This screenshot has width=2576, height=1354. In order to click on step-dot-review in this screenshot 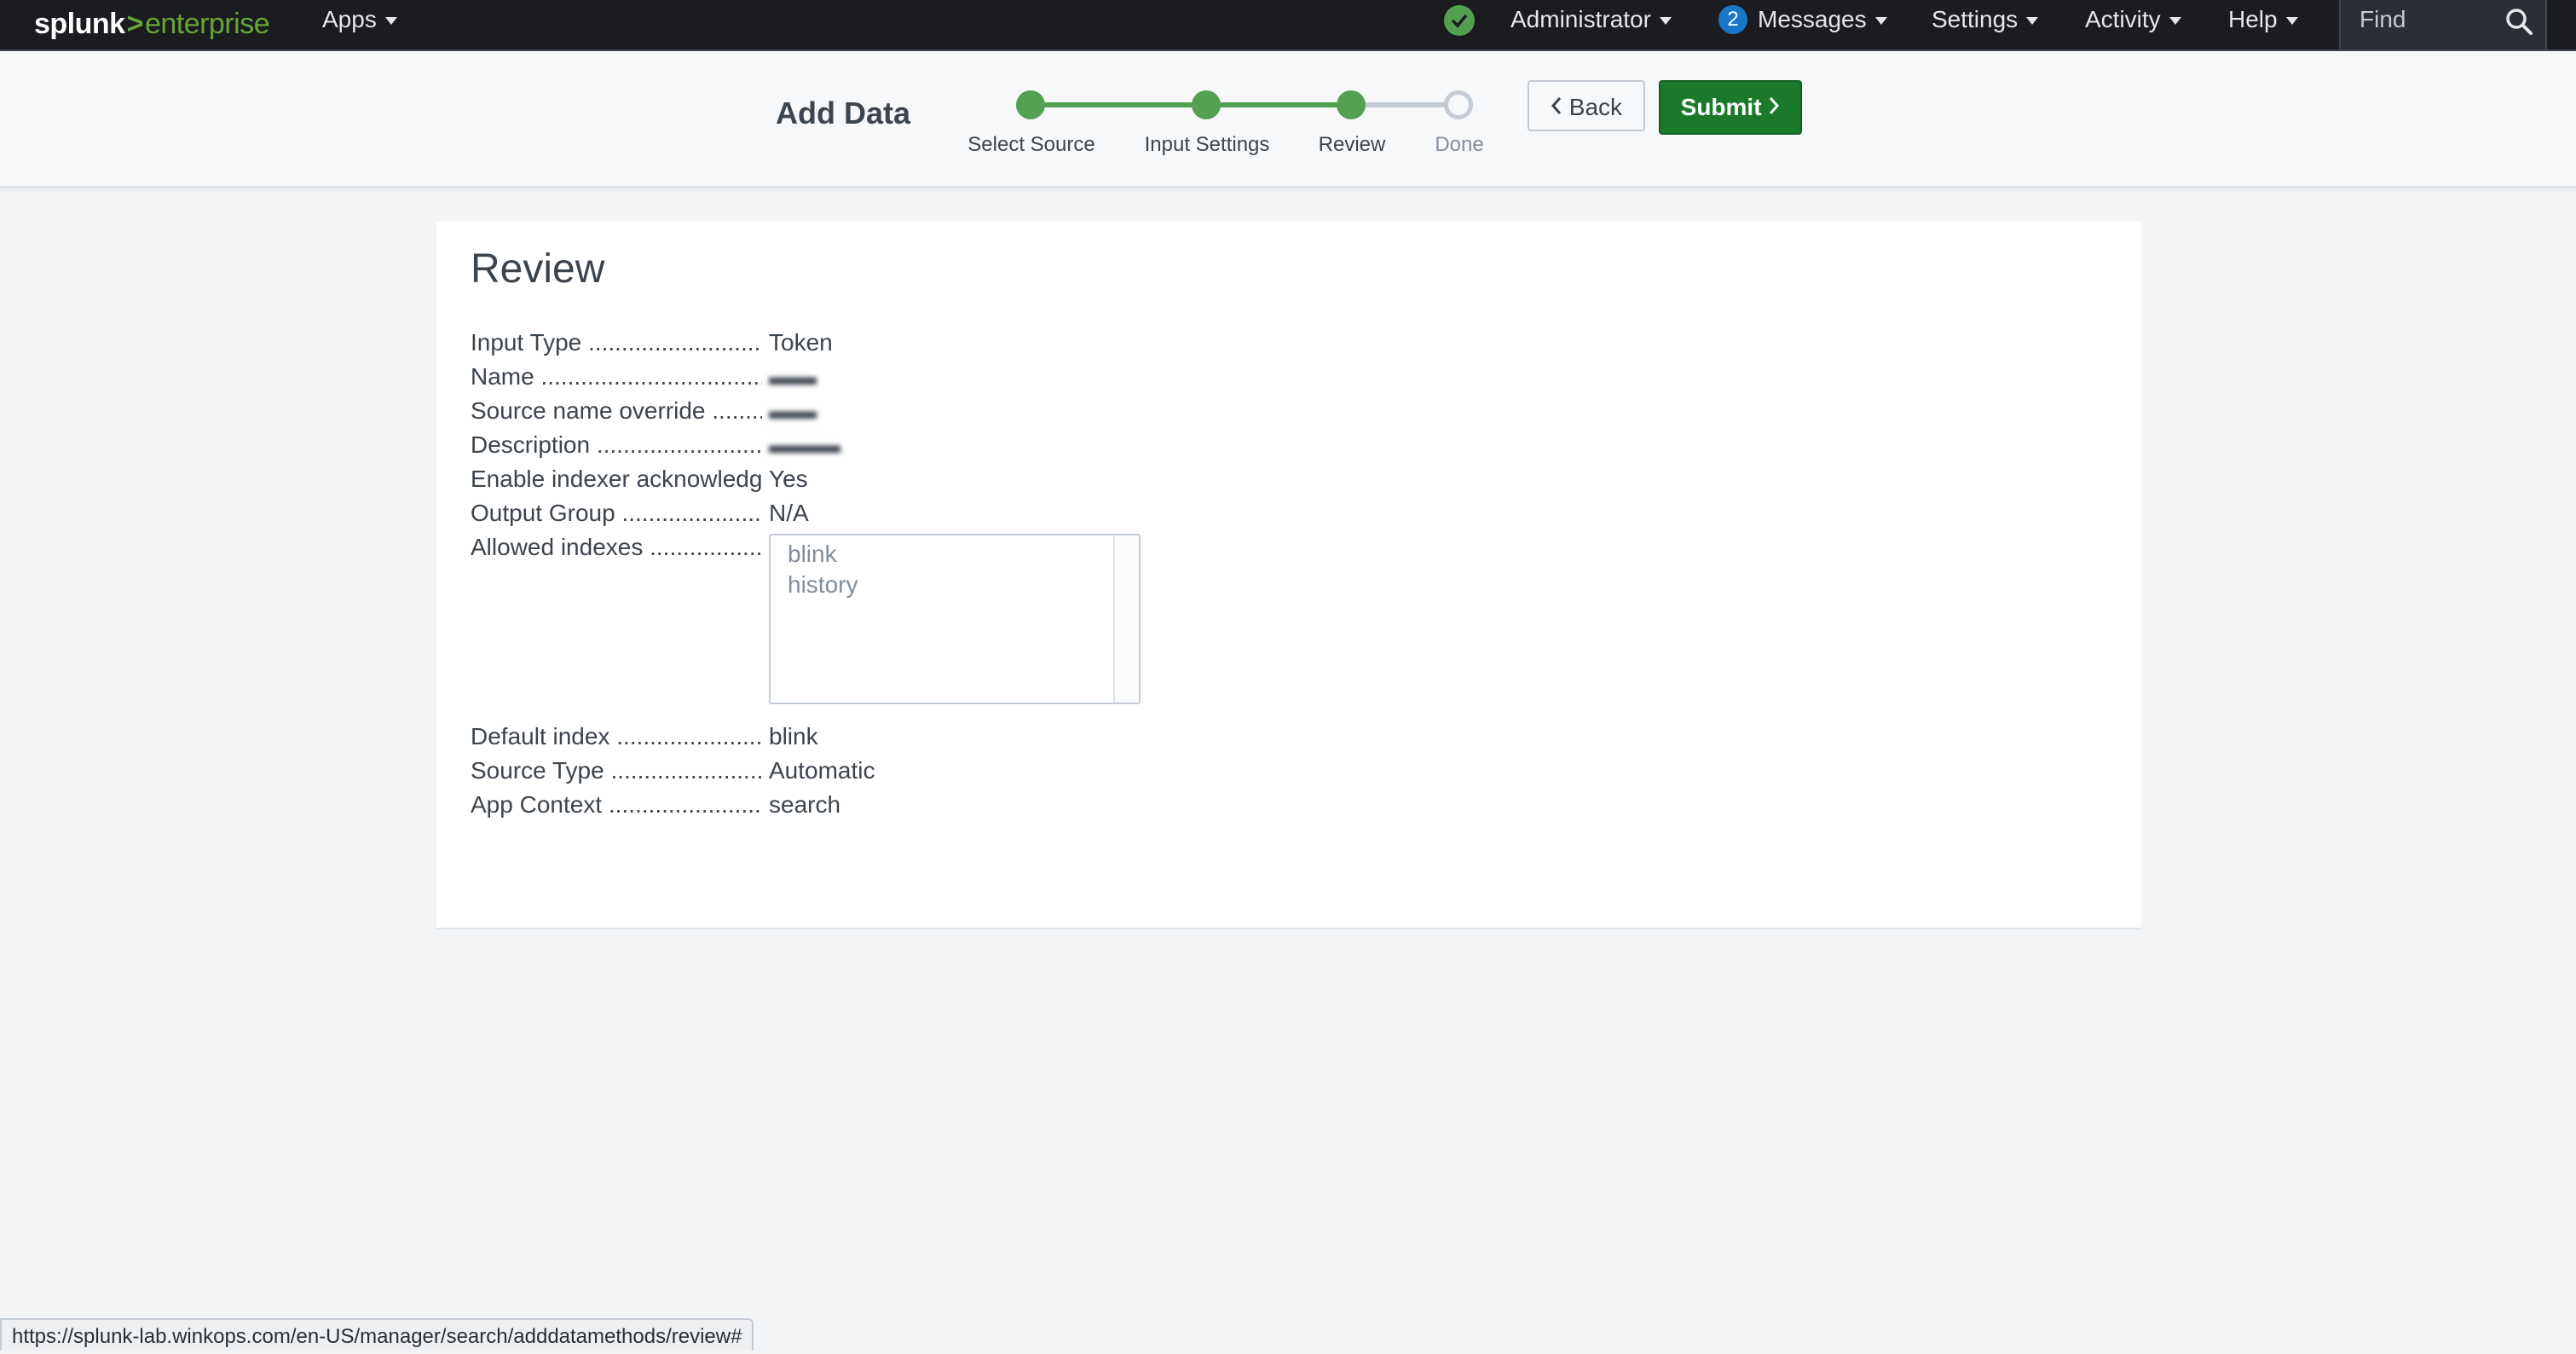, I will do `click(1351, 105)`.